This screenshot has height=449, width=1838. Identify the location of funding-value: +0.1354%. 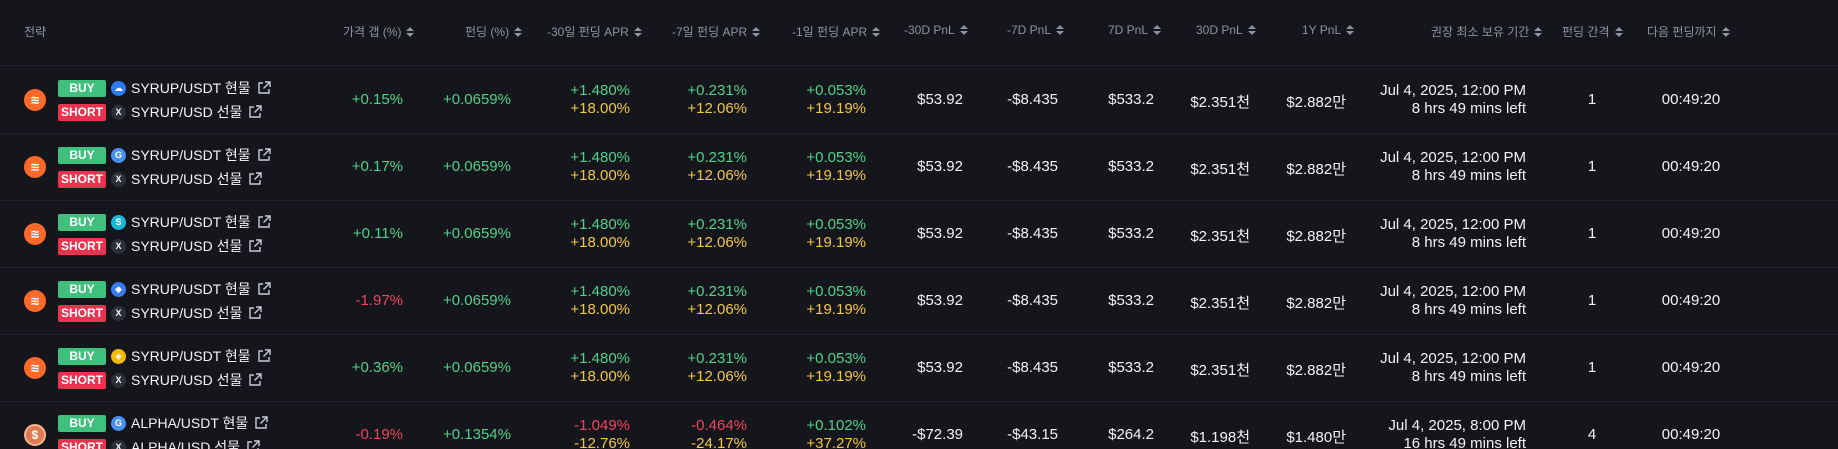
(477, 434).